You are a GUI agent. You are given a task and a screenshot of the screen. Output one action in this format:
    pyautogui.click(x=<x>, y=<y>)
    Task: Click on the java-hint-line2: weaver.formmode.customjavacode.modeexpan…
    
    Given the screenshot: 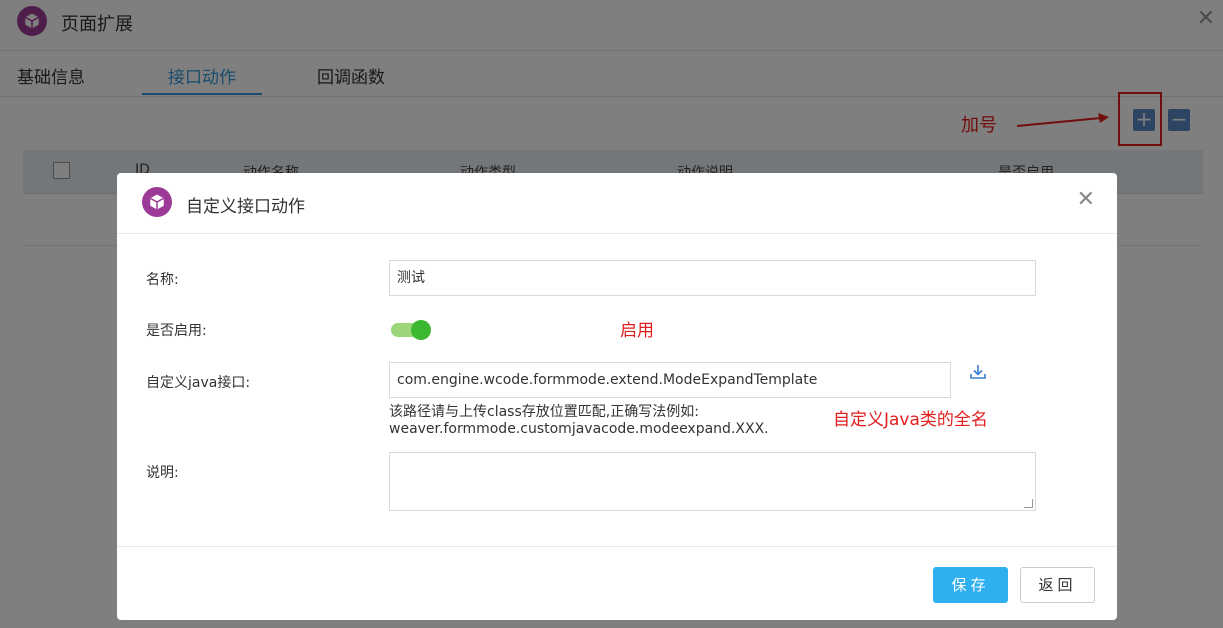 What is the action you would take?
    pyautogui.click(x=579, y=429)
    